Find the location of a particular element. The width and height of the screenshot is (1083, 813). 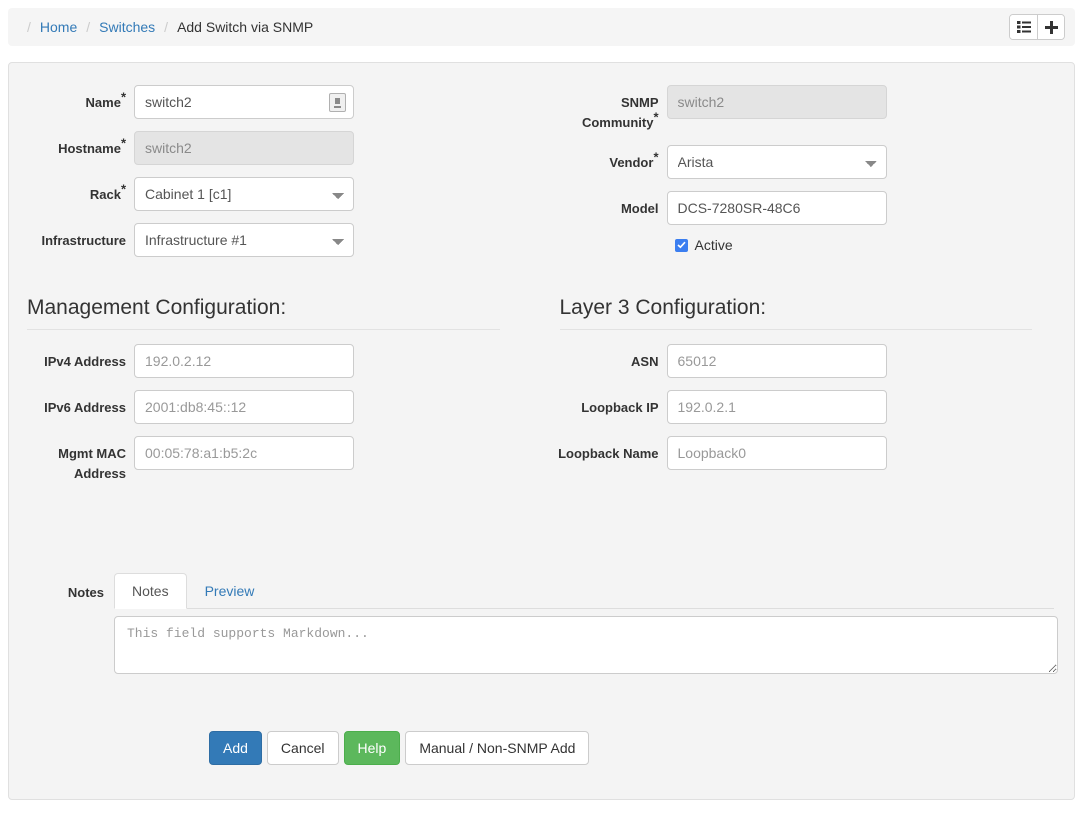

tab-notes: Notes is located at coordinates (150, 591).